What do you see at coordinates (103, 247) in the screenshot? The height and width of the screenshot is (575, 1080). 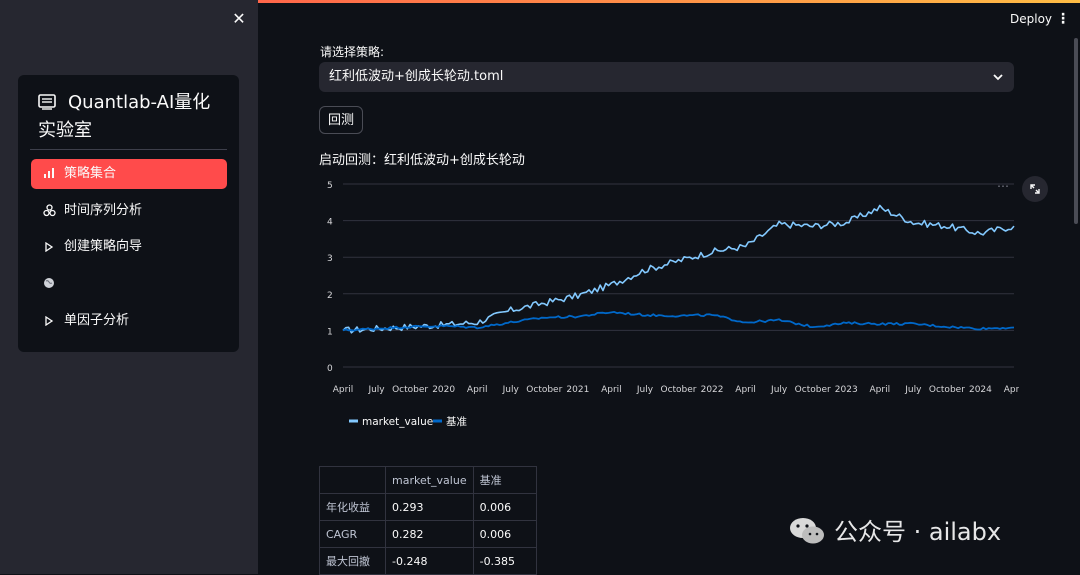 I see `menu-item-label: 创建策略向导` at bounding box center [103, 247].